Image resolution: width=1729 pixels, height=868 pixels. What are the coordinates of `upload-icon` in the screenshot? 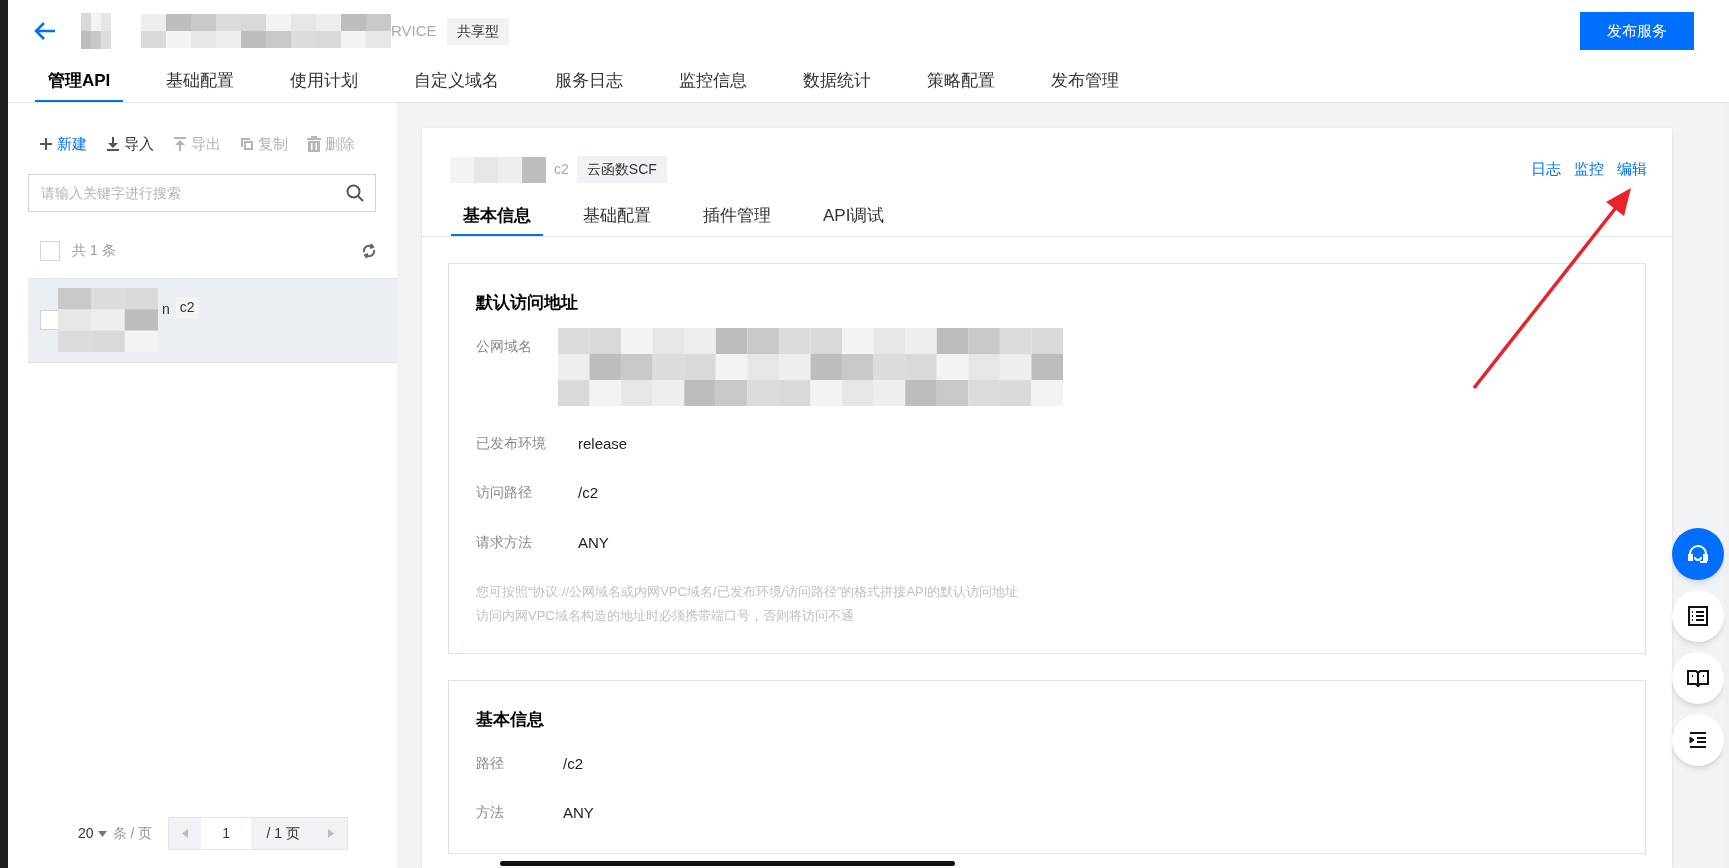 It's located at (180, 144).